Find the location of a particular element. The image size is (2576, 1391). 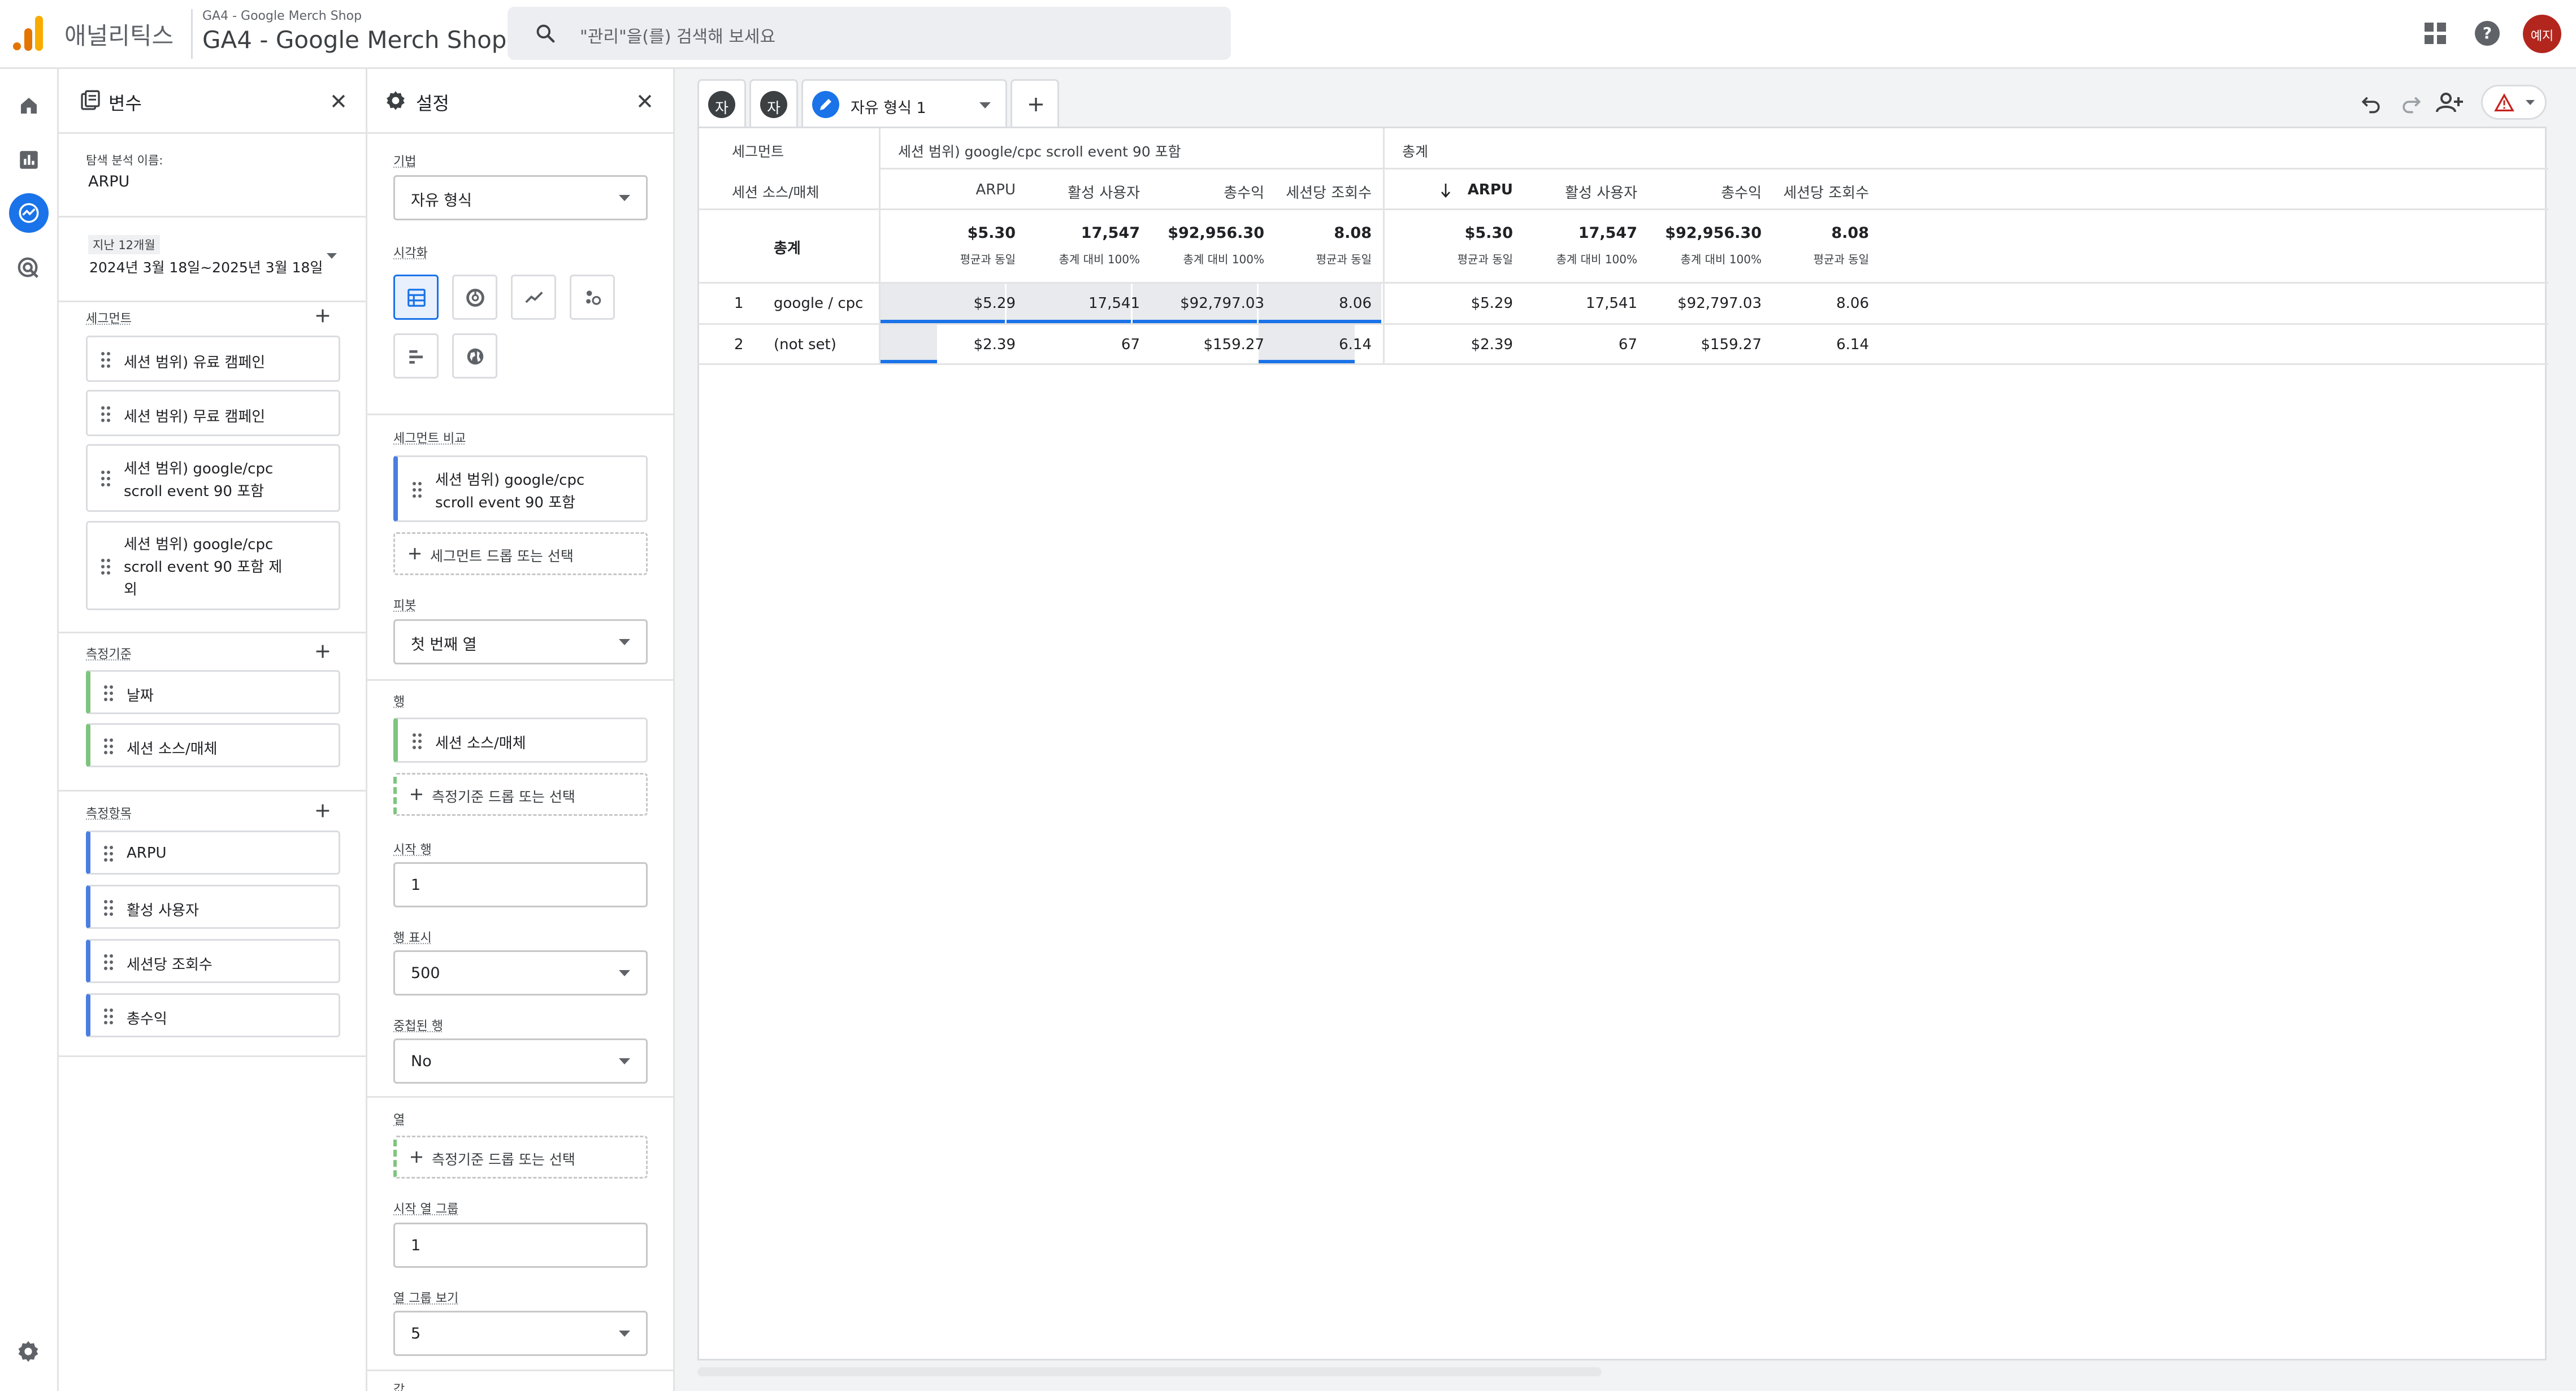

column-dimension-drop-zone: 측정기준 드롭 또는 선택 is located at coordinates (520, 1157).